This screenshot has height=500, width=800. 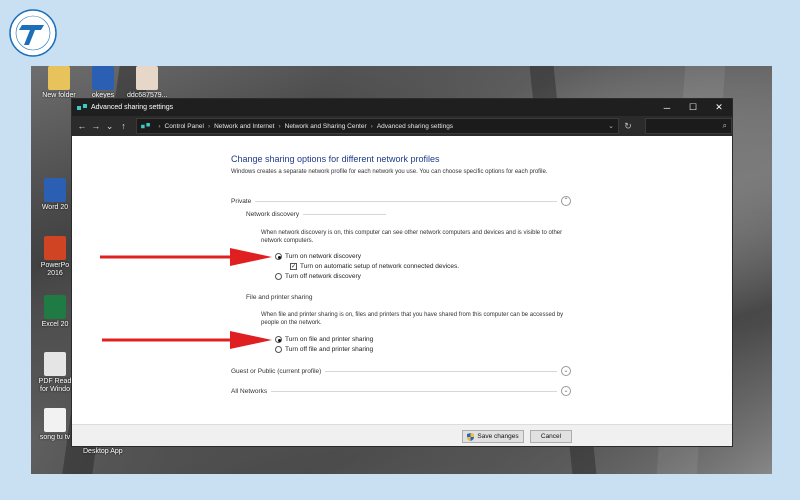 I want to click on up-arrow-icon: ↑, so click(x=124, y=126).